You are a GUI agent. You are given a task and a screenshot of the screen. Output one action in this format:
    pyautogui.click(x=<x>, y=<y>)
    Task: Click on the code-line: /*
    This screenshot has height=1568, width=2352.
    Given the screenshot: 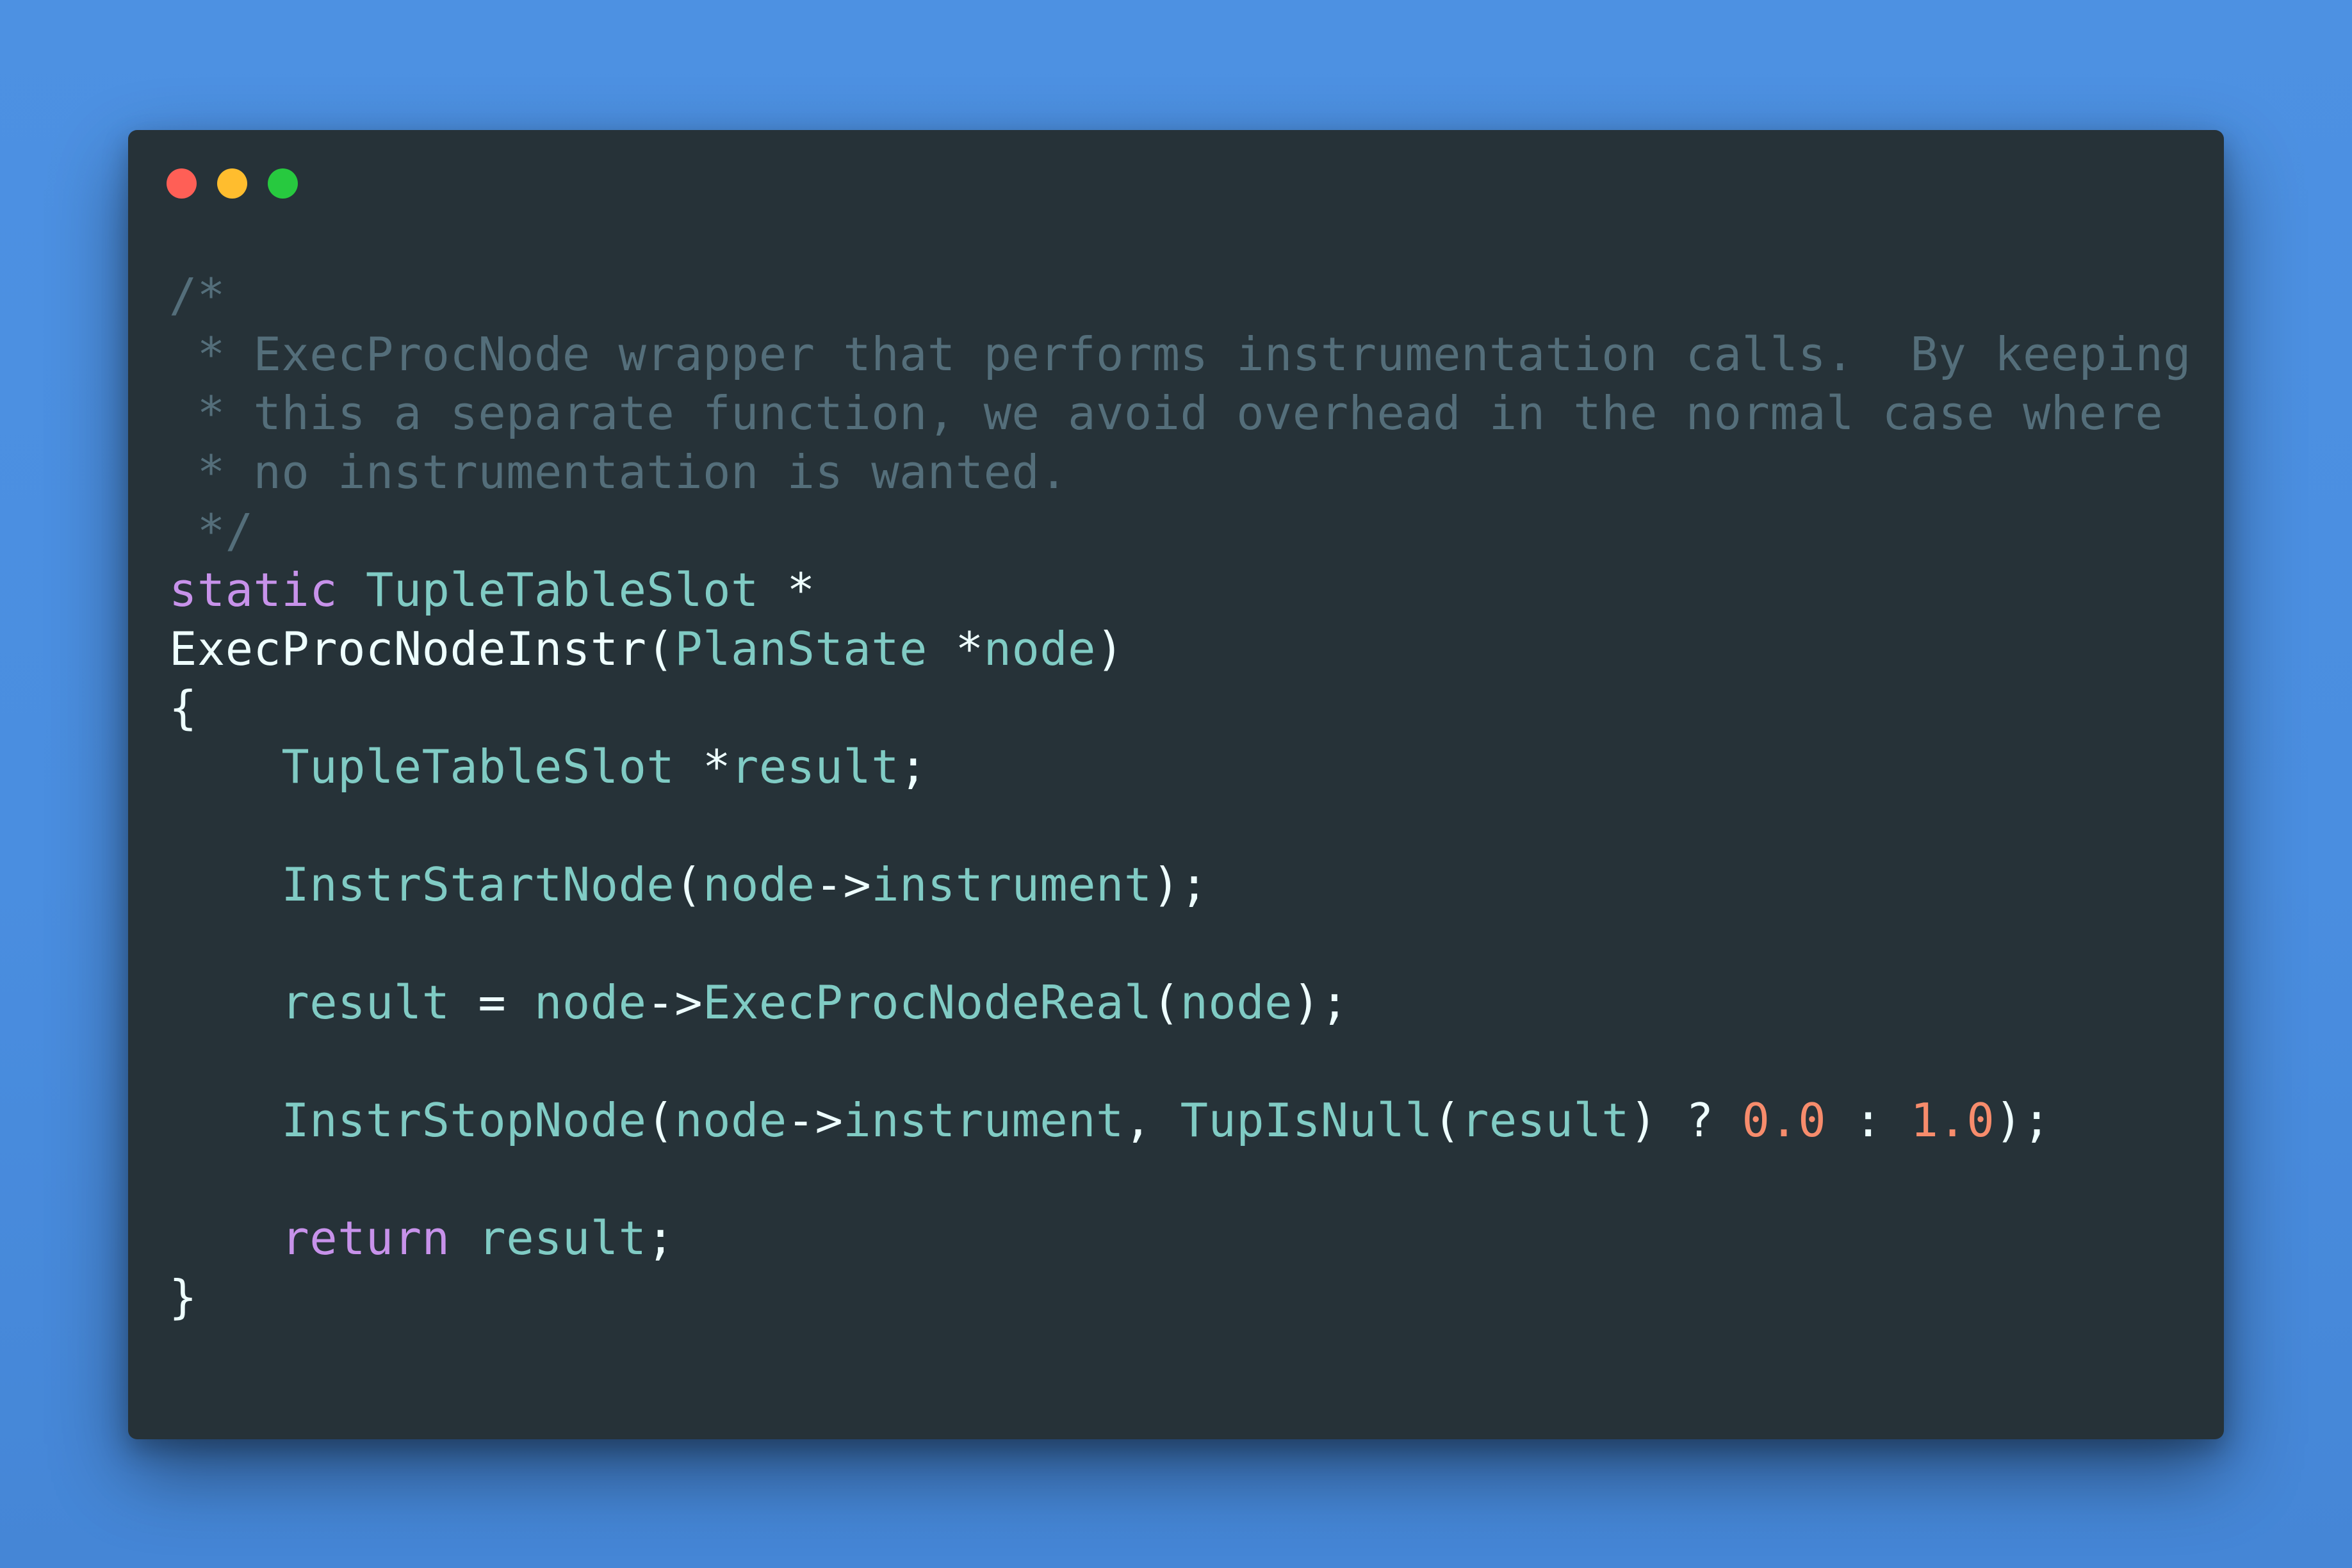 What is the action you would take?
    pyautogui.click(x=1180, y=295)
    